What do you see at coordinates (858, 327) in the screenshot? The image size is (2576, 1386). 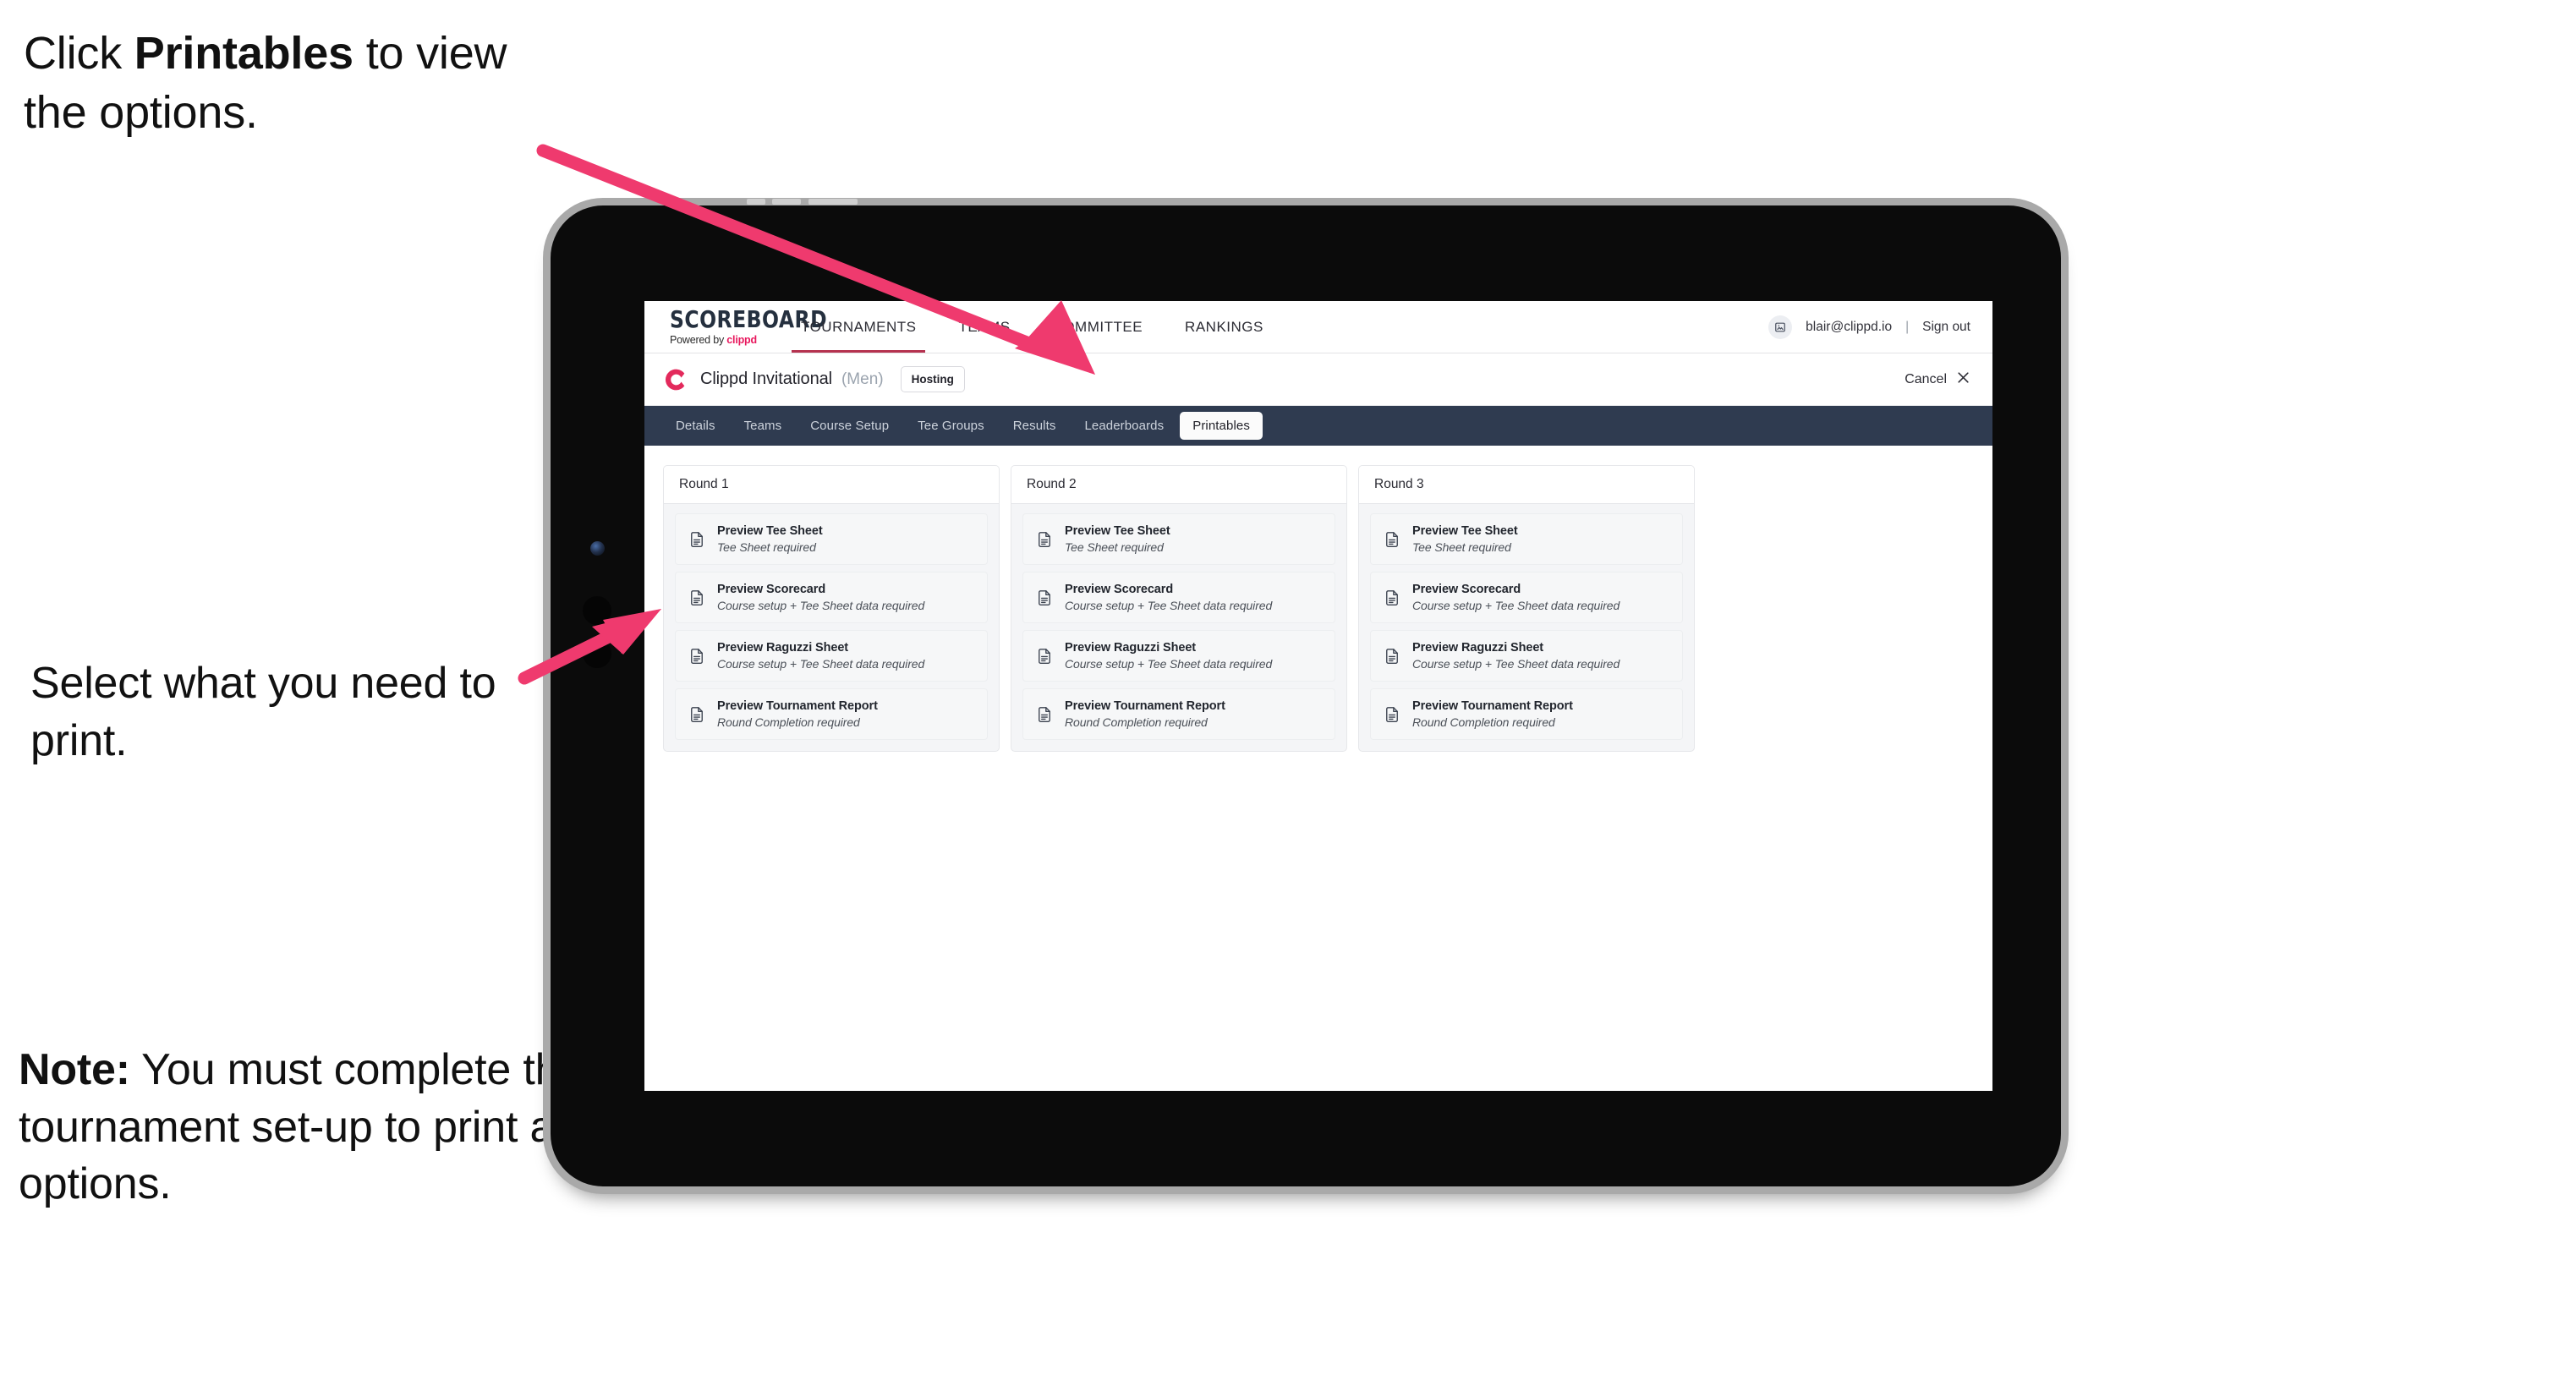 I see `nav-item-tournaments: TOURNAMENTS` at bounding box center [858, 327].